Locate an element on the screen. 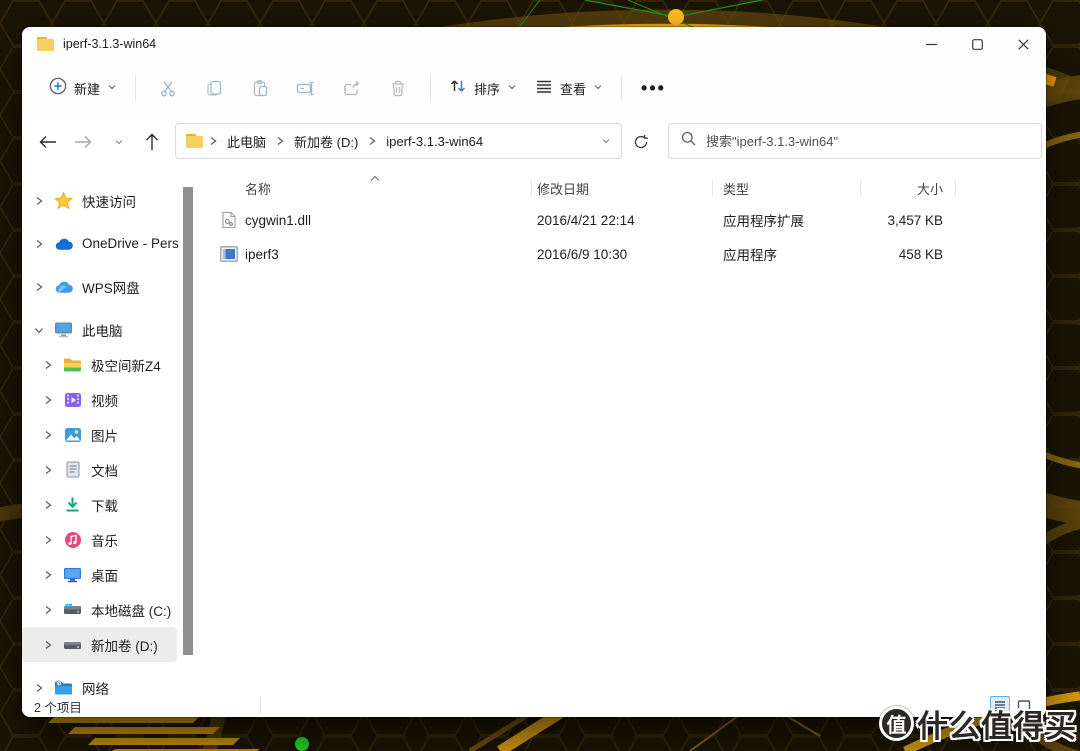  cut-button is located at coordinates (168, 88).